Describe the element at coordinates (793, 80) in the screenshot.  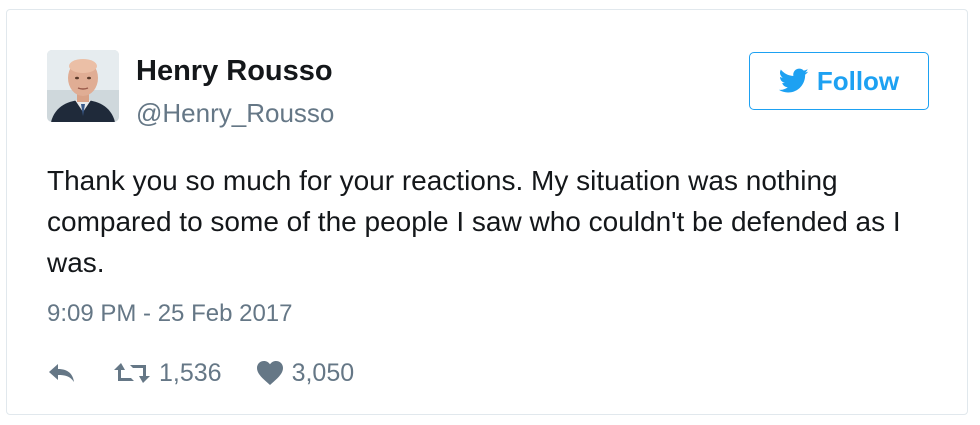
I see `twitter-bird-icon` at that location.